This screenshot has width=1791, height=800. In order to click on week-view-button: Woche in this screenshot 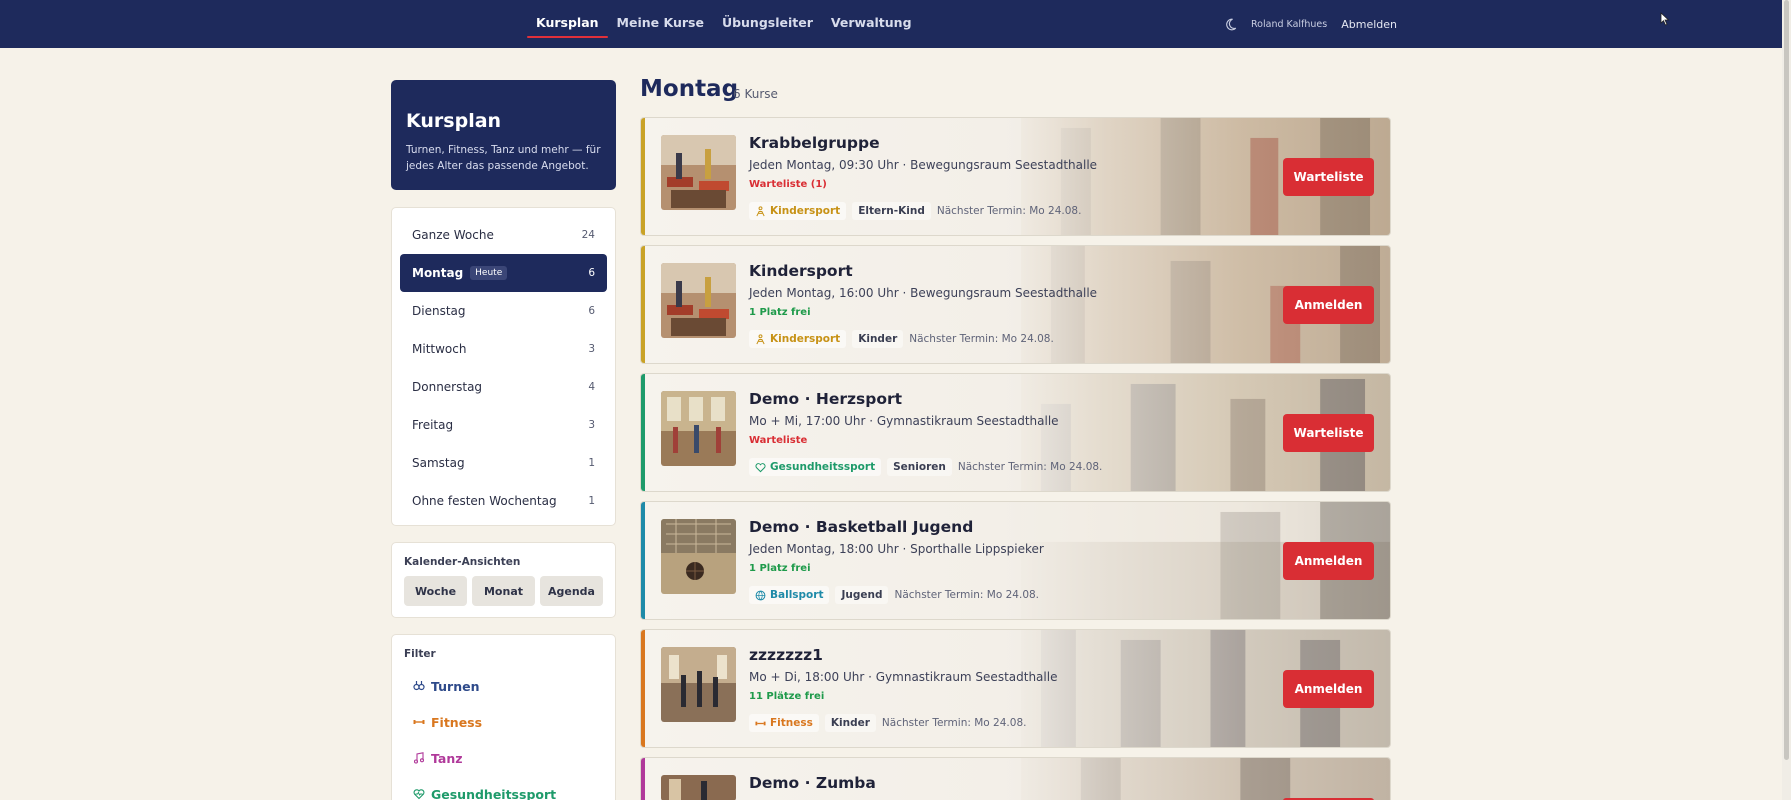, I will do `click(435, 591)`.